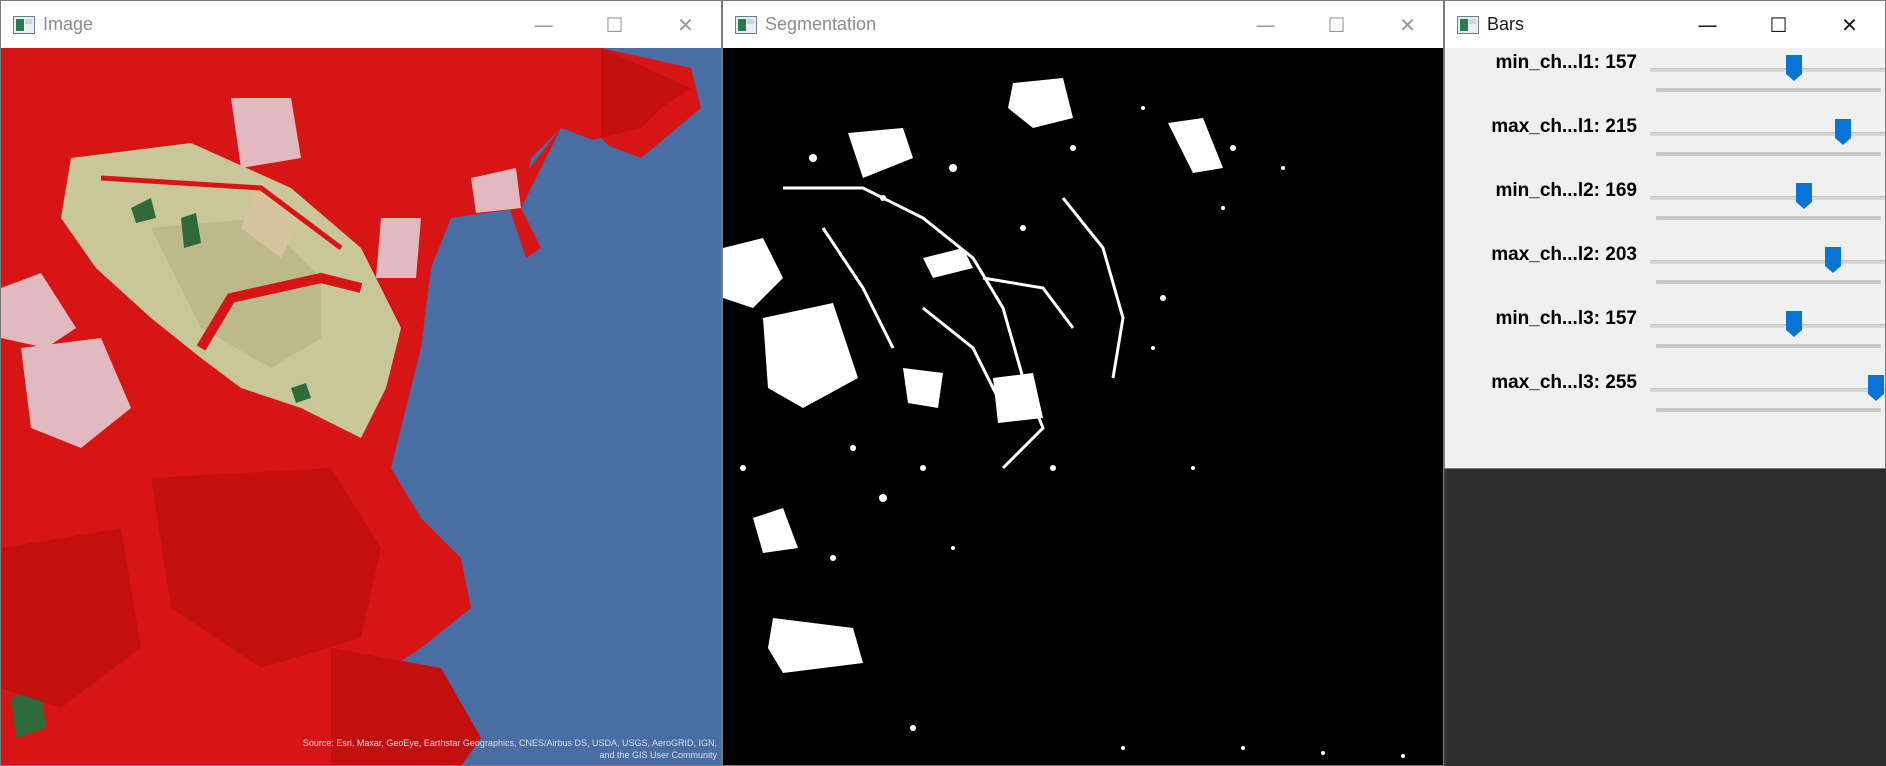 The height and width of the screenshot is (766, 1886). Describe the element at coordinates (1566, 190) in the screenshot. I see `trackbar-label: min_ch...l2: 169` at that location.